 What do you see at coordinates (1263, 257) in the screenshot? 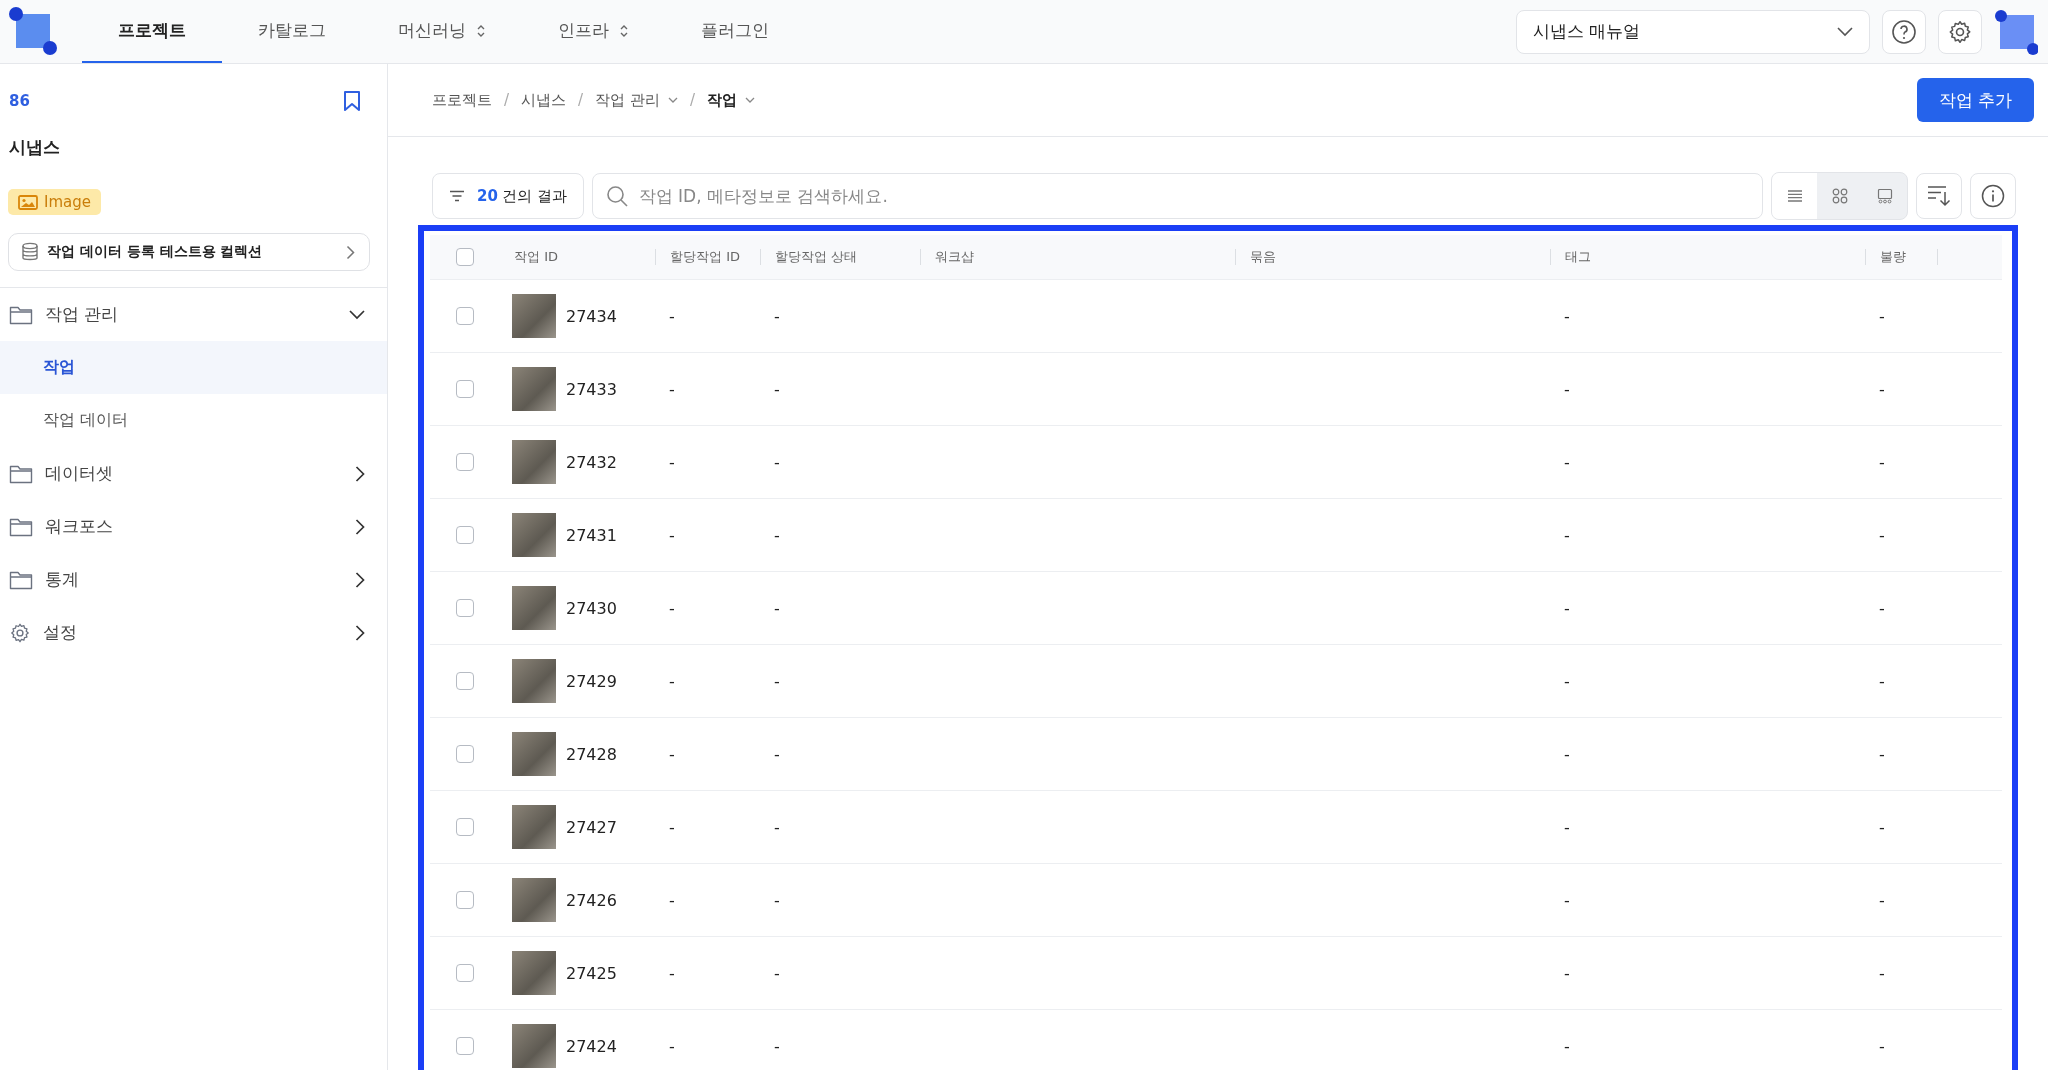
I see `column-header: 묶음` at bounding box center [1263, 257].